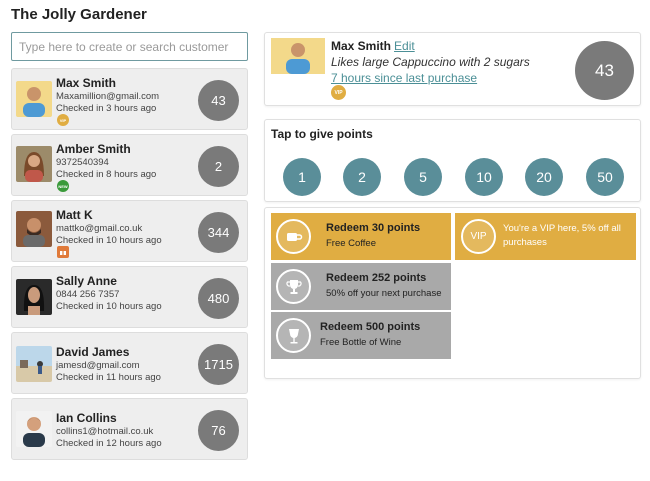 This screenshot has height=481, width=650. I want to click on customer-contact: collins1@hotmail.co.uk, so click(105, 431).